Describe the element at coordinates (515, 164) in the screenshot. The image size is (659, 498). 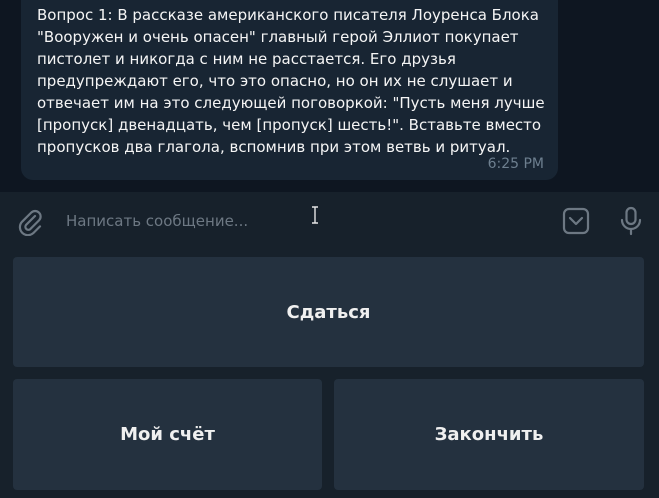
I see `message-time: 6:25 PM` at that location.